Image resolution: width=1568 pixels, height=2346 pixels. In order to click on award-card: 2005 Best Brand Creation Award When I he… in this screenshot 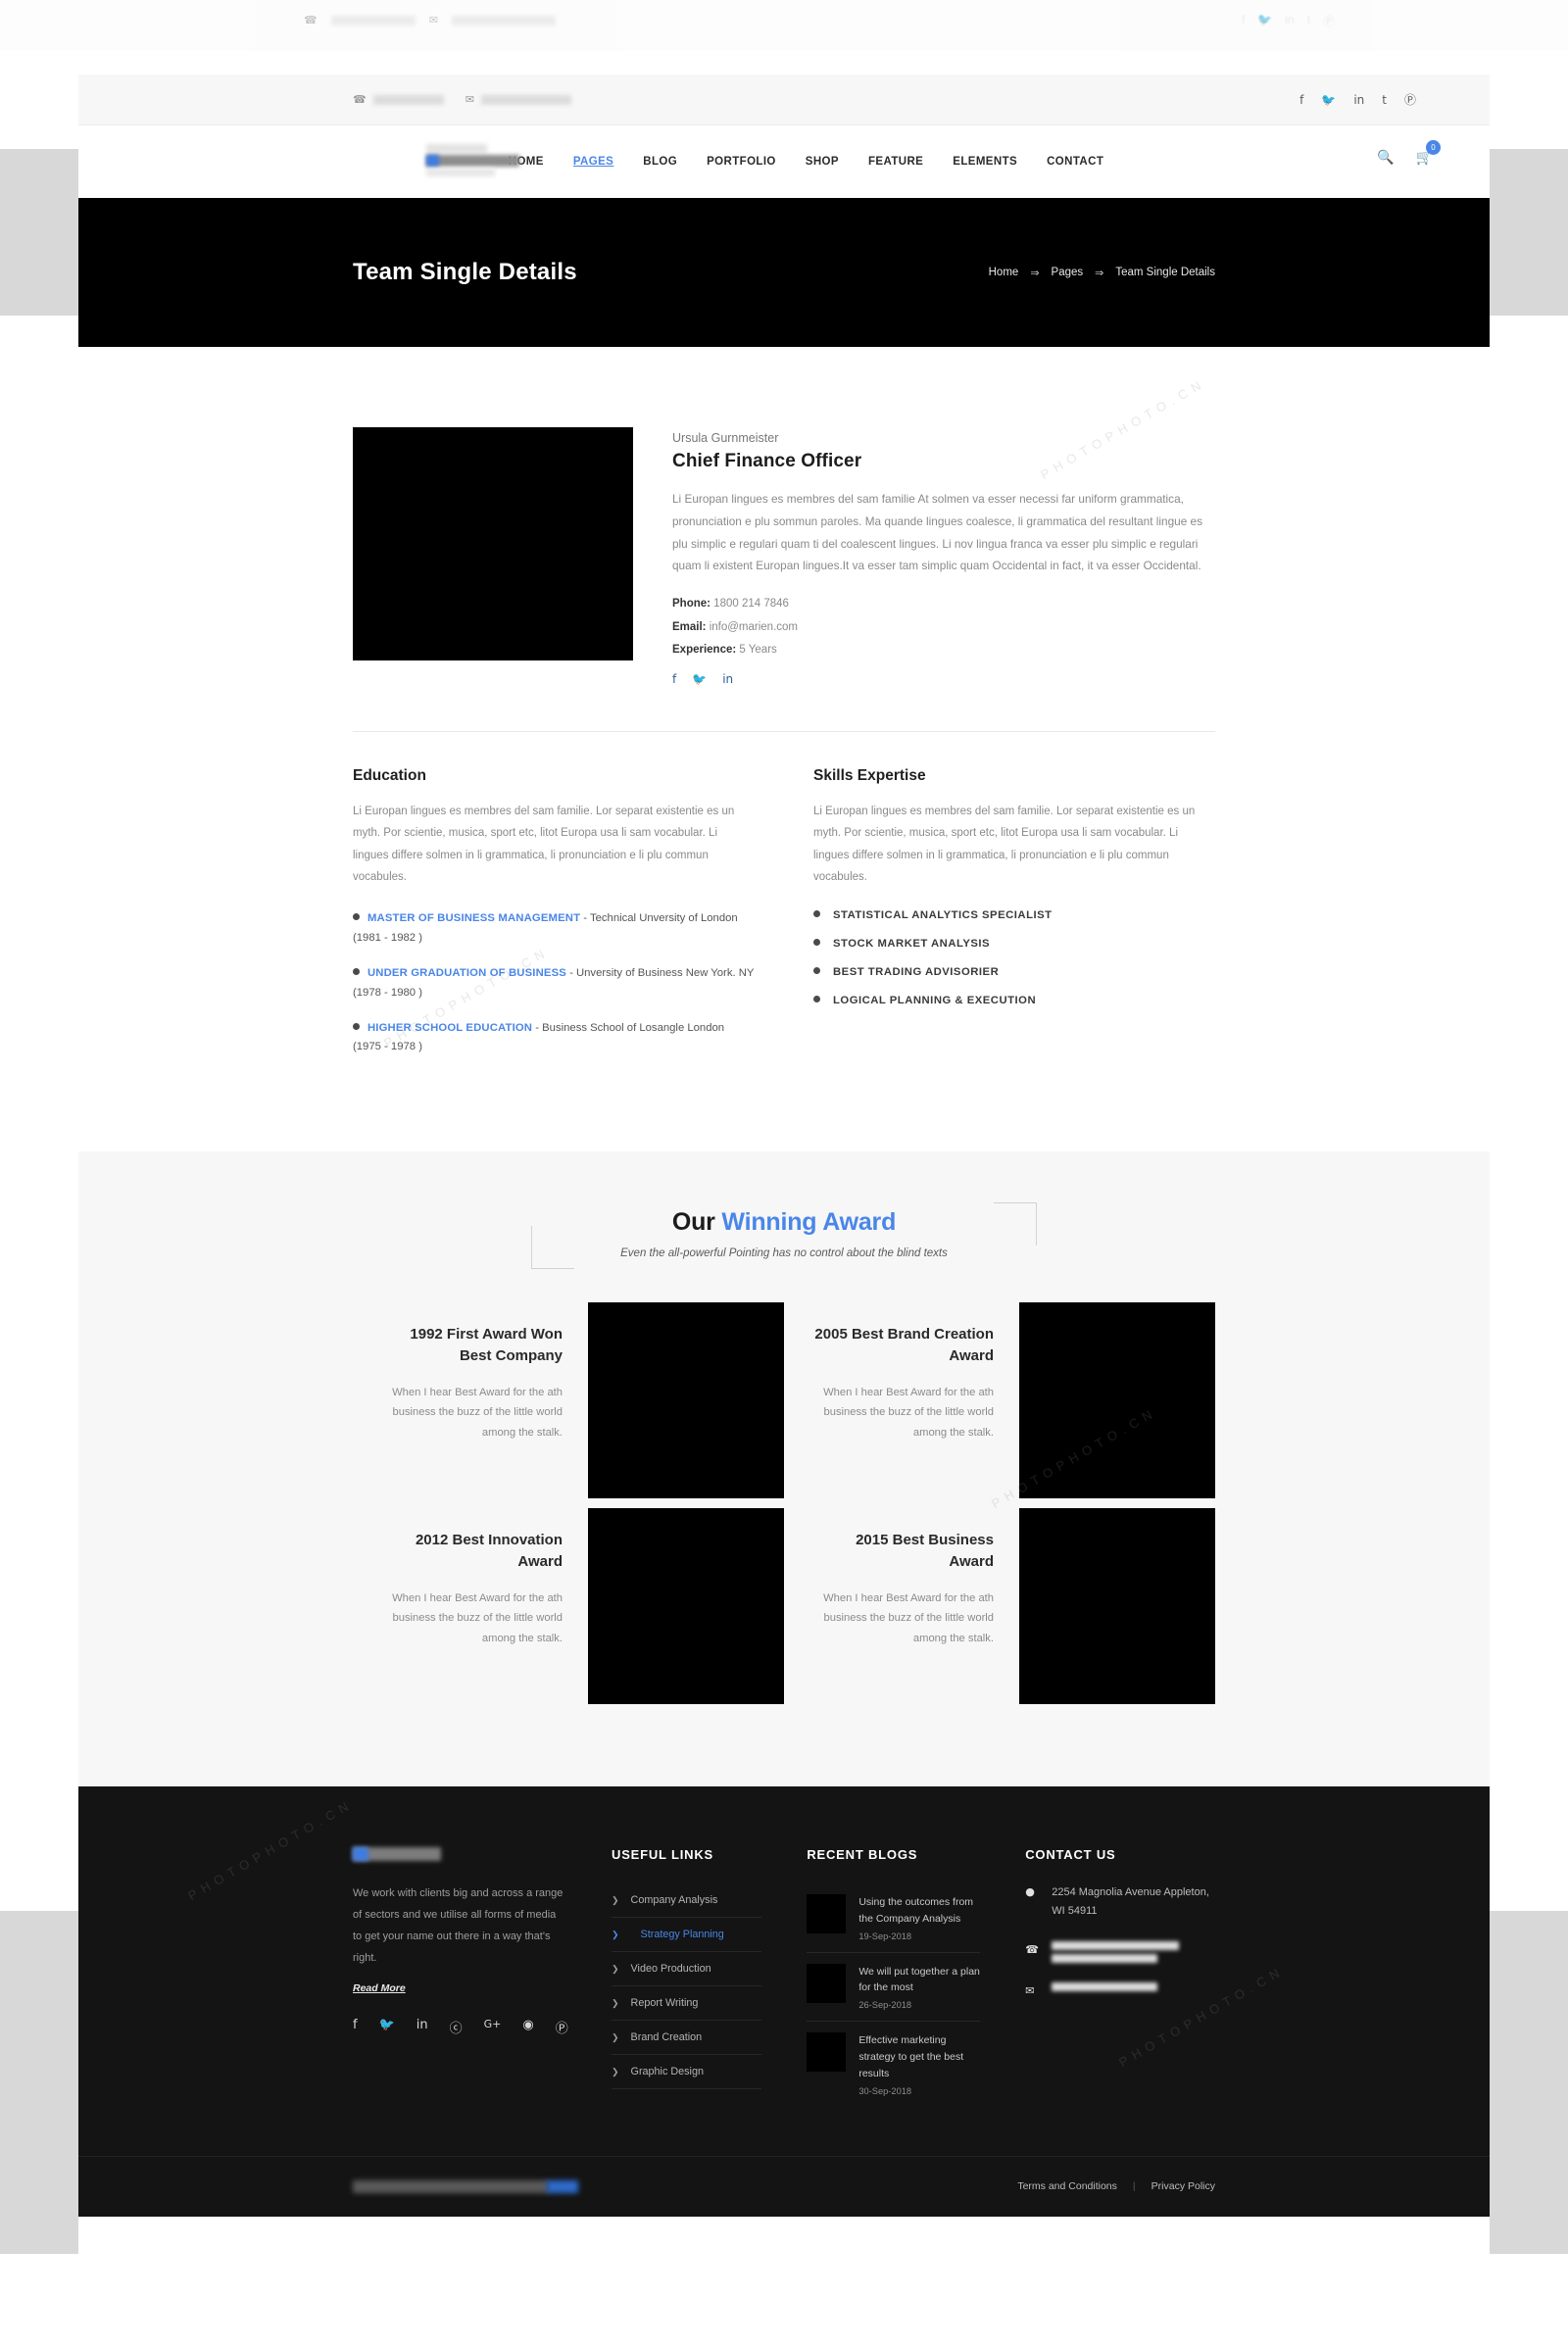, I will do `click(999, 1405)`.